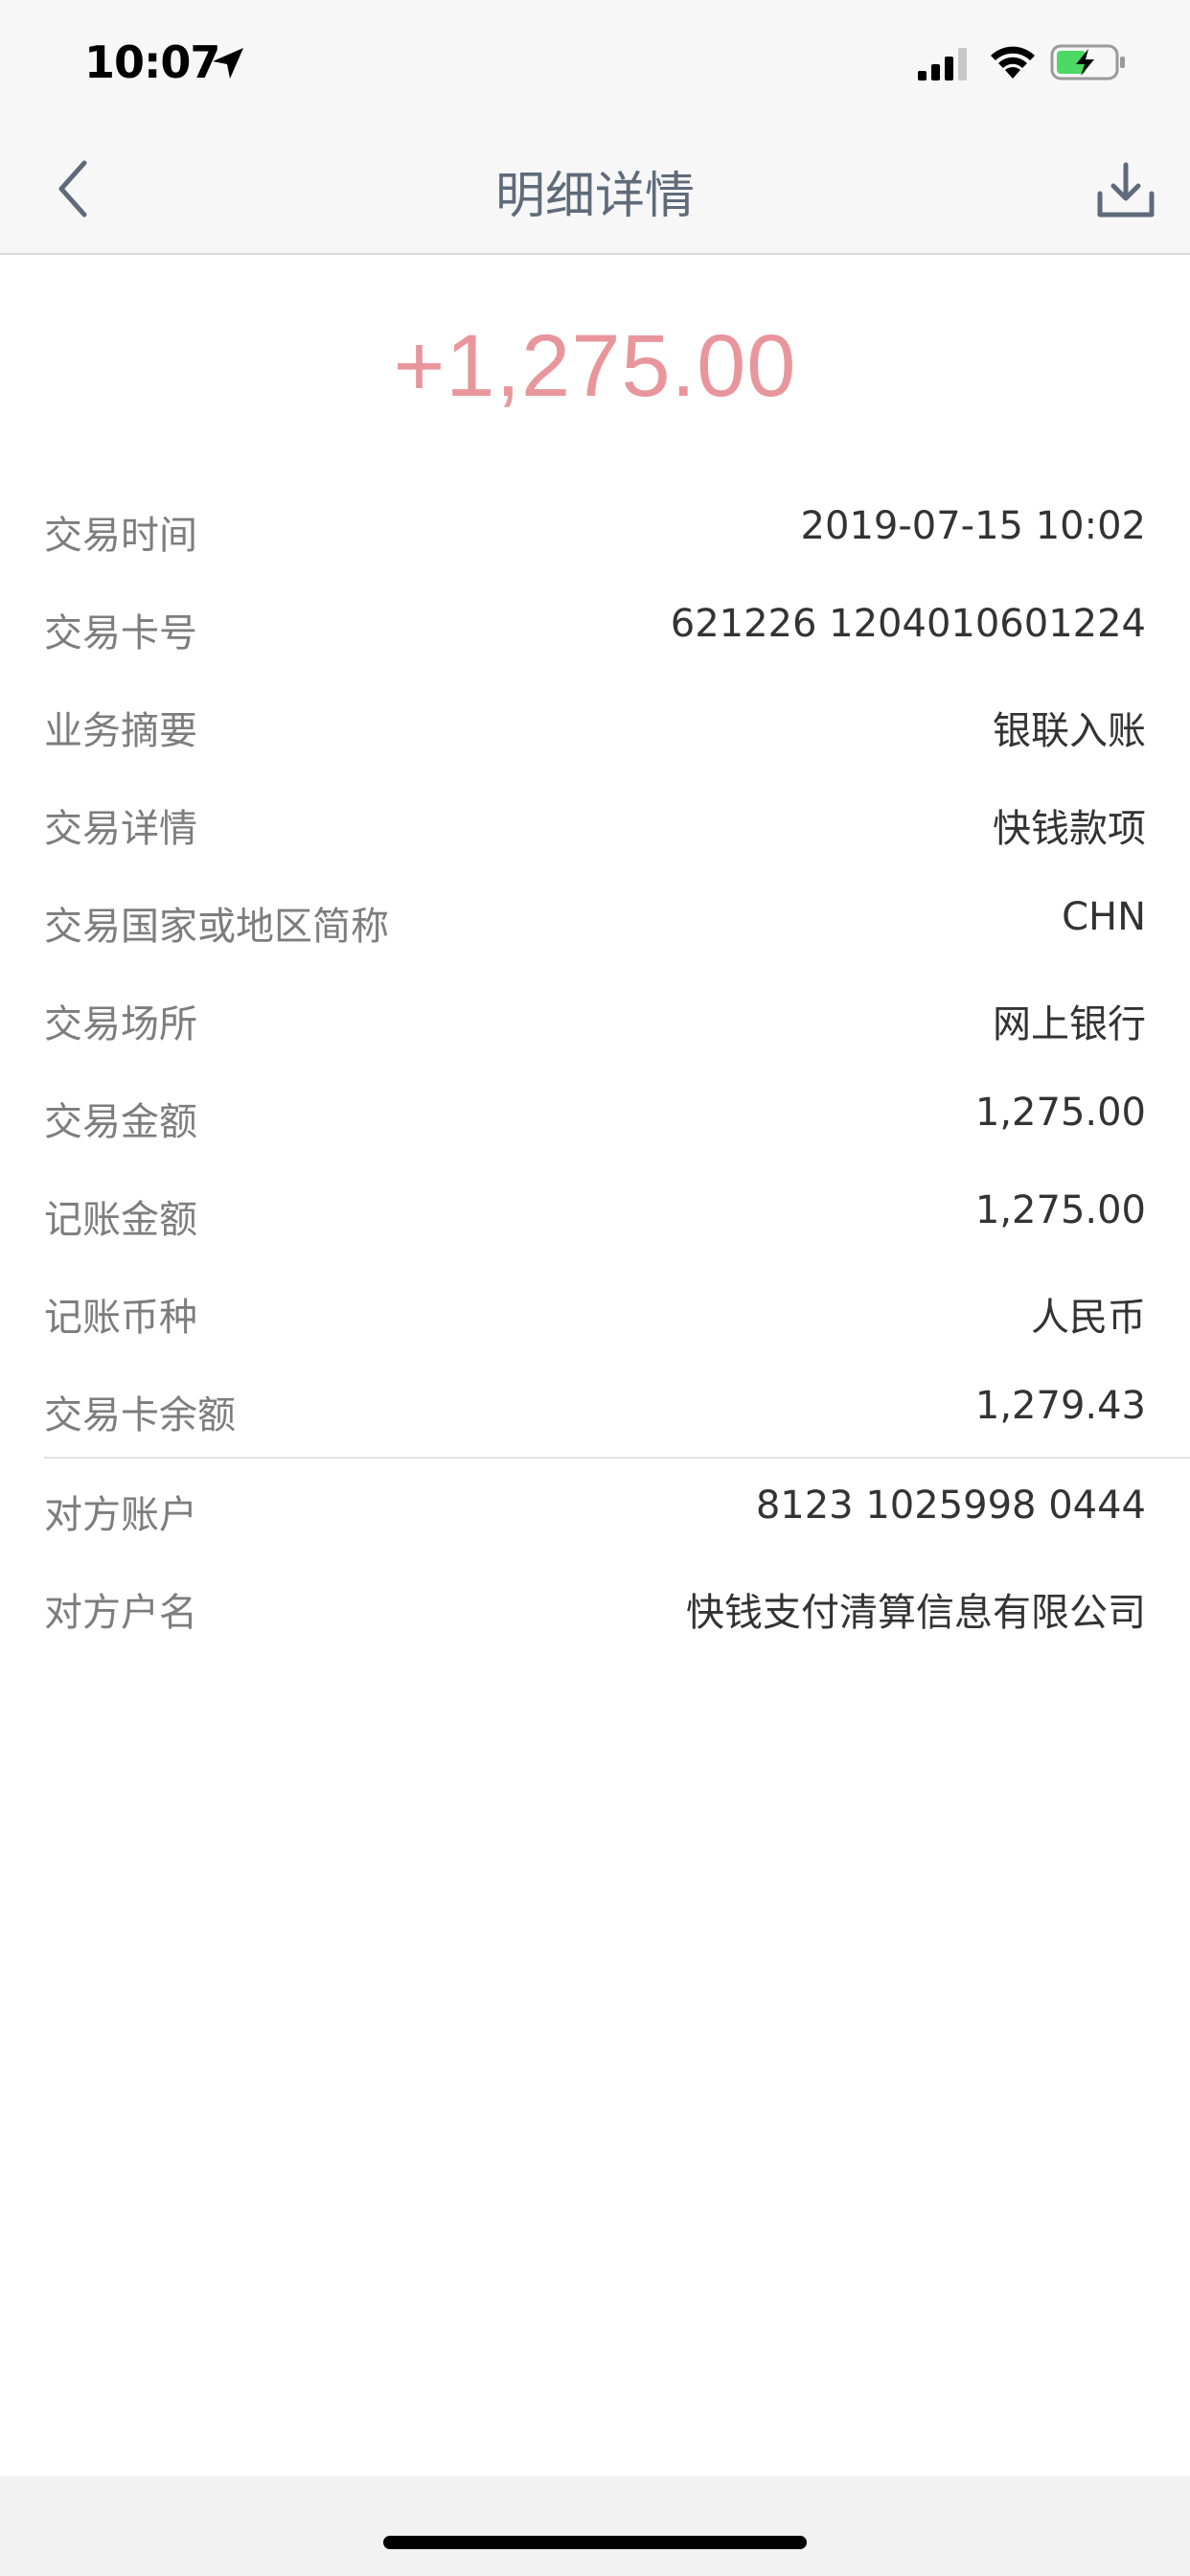 This screenshot has height=2576, width=1190. I want to click on detail-value: 快钱支付清算信息有限公司, so click(916, 1613).